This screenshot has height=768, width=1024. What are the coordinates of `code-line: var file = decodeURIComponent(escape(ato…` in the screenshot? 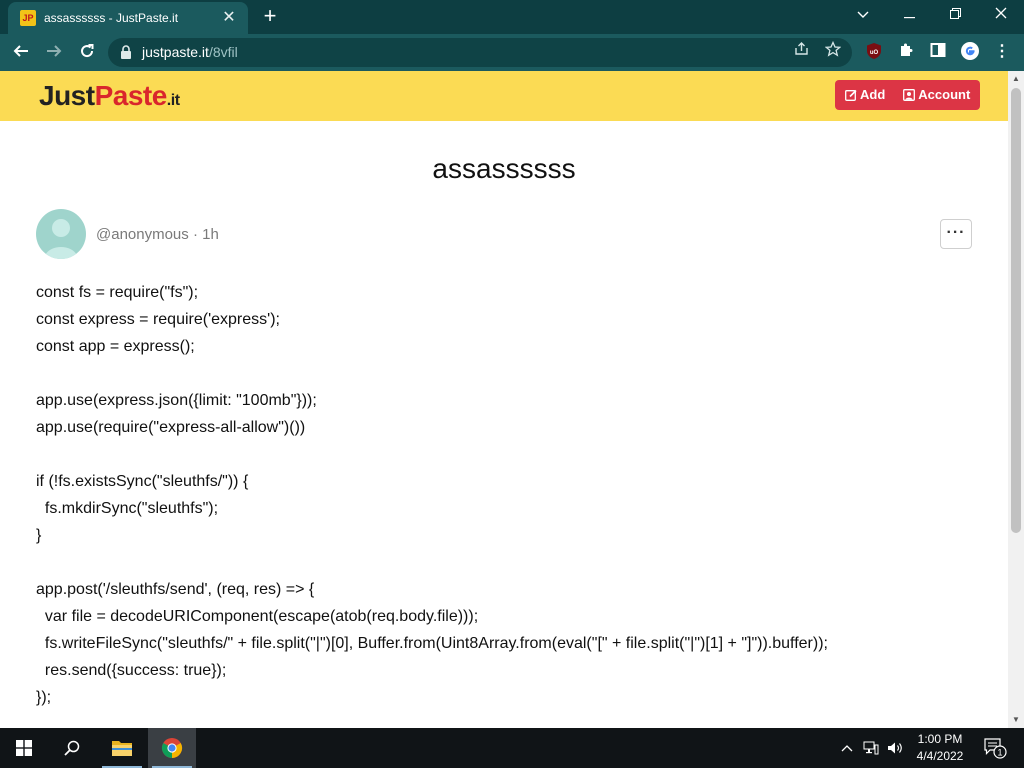 It's located at (257, 616).